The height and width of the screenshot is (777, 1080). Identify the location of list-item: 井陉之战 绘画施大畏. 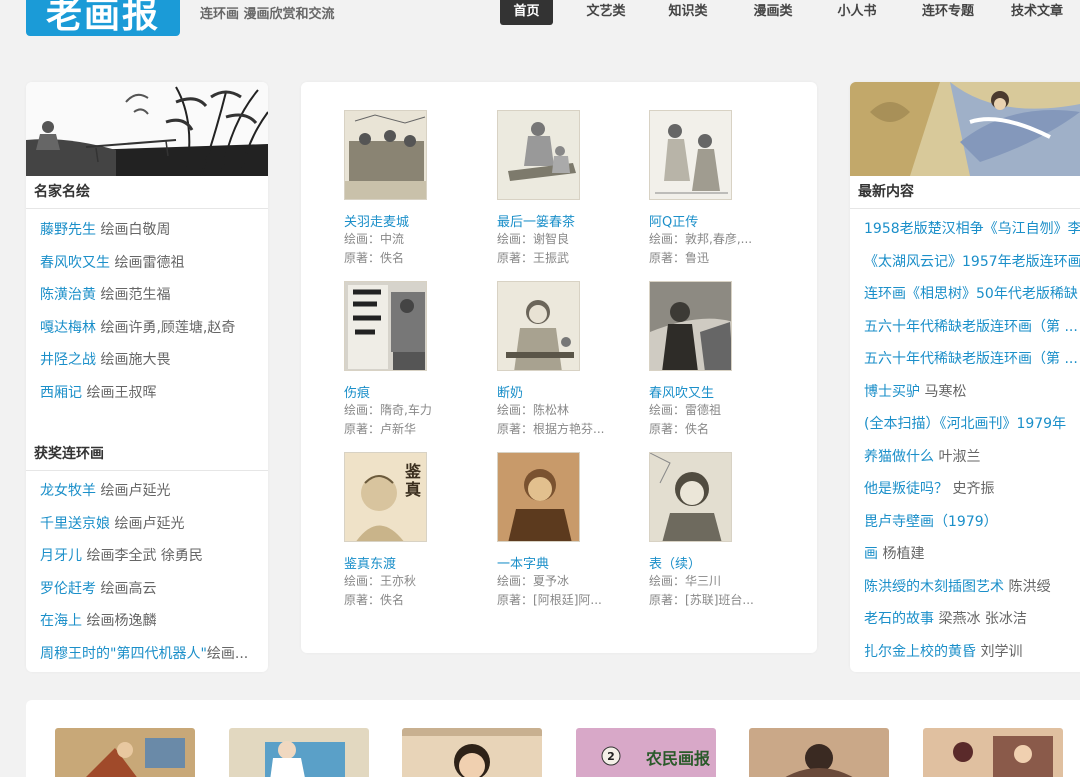
(154, 360).